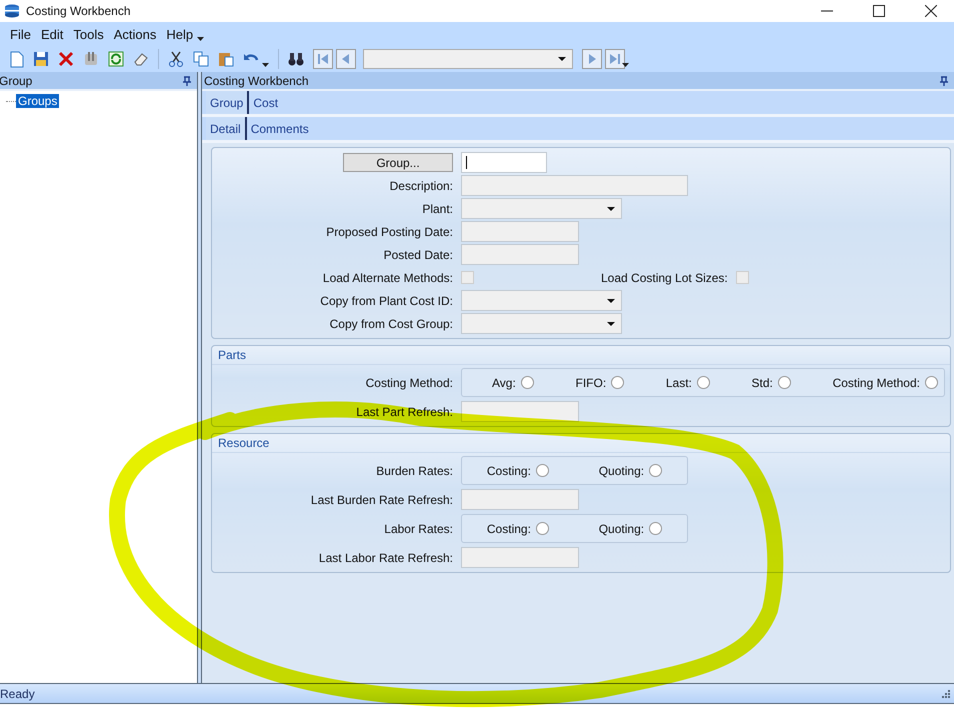 Image resolution: width=954 pixels, height=715 pixels. I want to click on paste-icon, so click(226, 59).